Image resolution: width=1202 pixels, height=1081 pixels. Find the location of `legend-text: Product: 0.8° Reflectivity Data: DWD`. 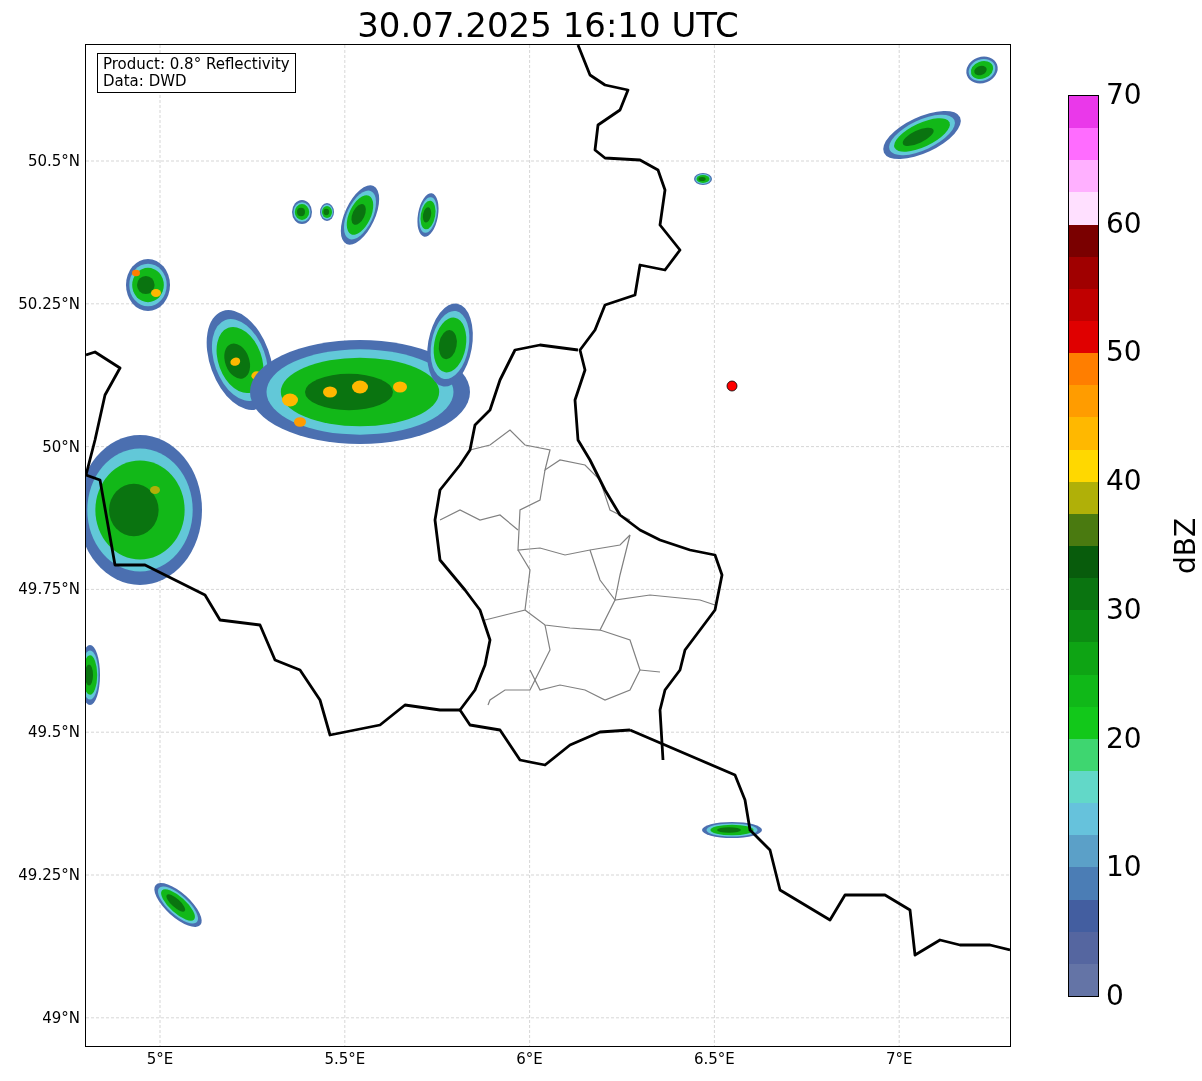

legend-text: Product: 0.8° Reflectivity Data: DWD is located at coordinates (196, 73).